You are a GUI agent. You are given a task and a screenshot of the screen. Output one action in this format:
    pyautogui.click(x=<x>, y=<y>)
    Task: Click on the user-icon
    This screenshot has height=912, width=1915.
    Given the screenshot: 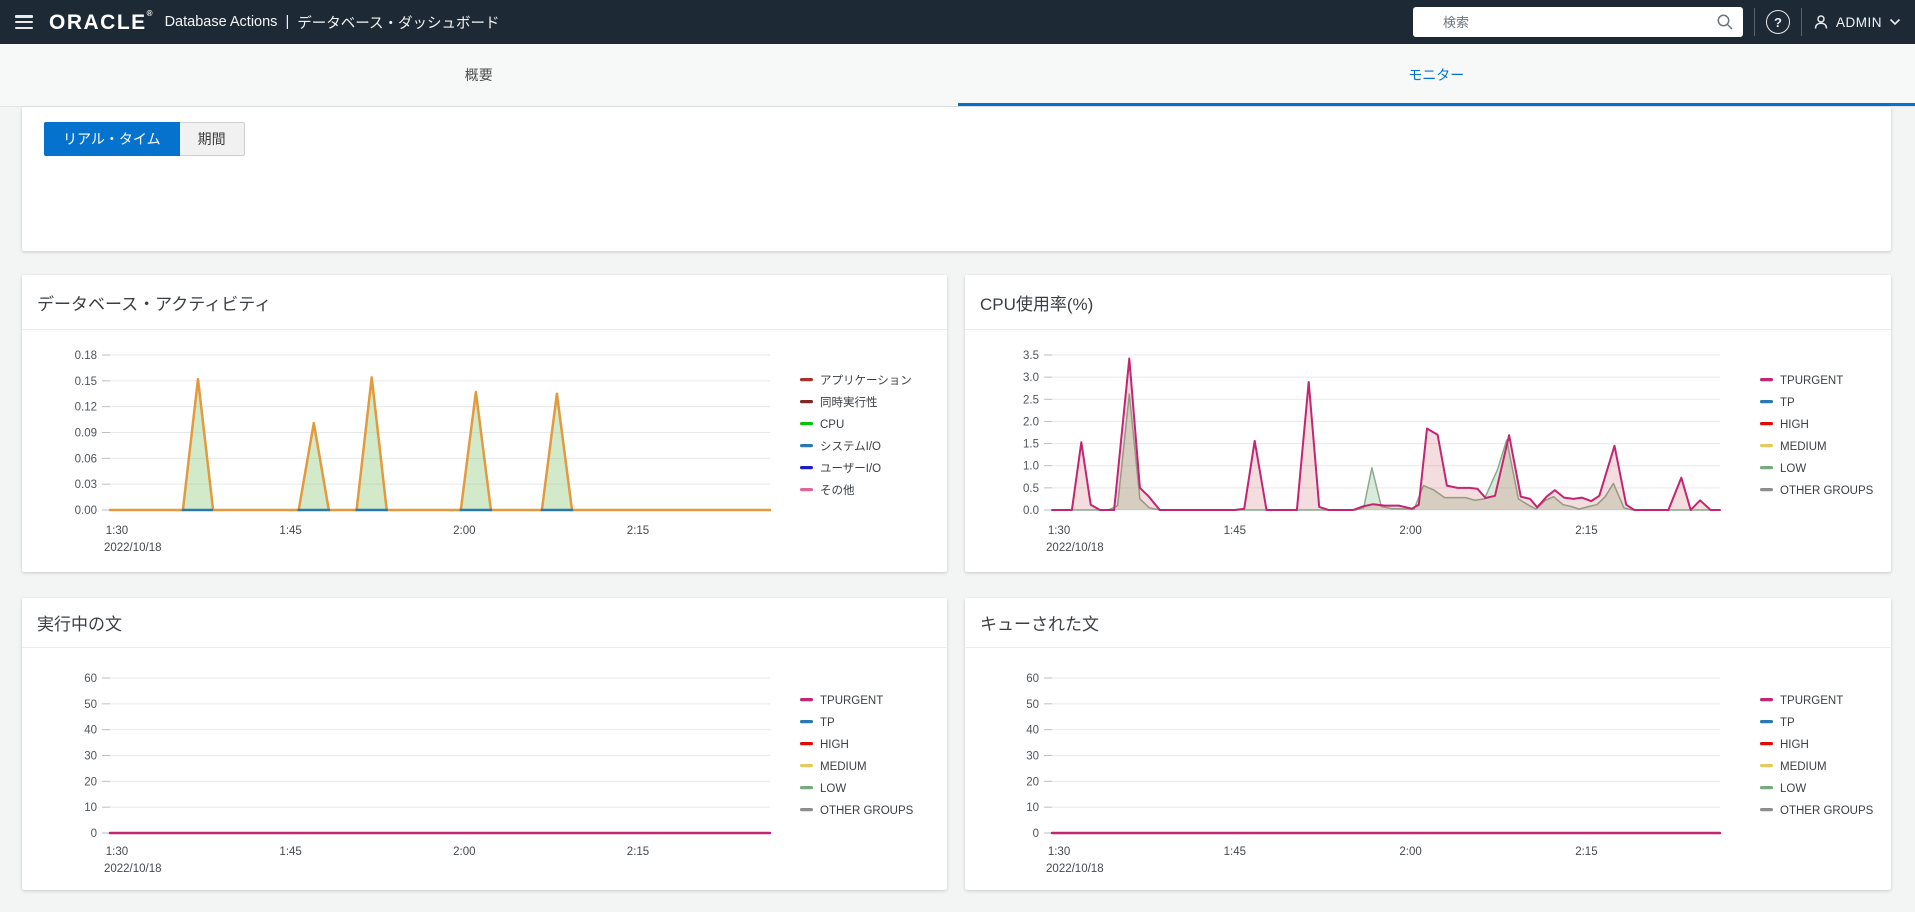 What is the action you would take?
    pyautogui.click(x=1821, y=22)
    